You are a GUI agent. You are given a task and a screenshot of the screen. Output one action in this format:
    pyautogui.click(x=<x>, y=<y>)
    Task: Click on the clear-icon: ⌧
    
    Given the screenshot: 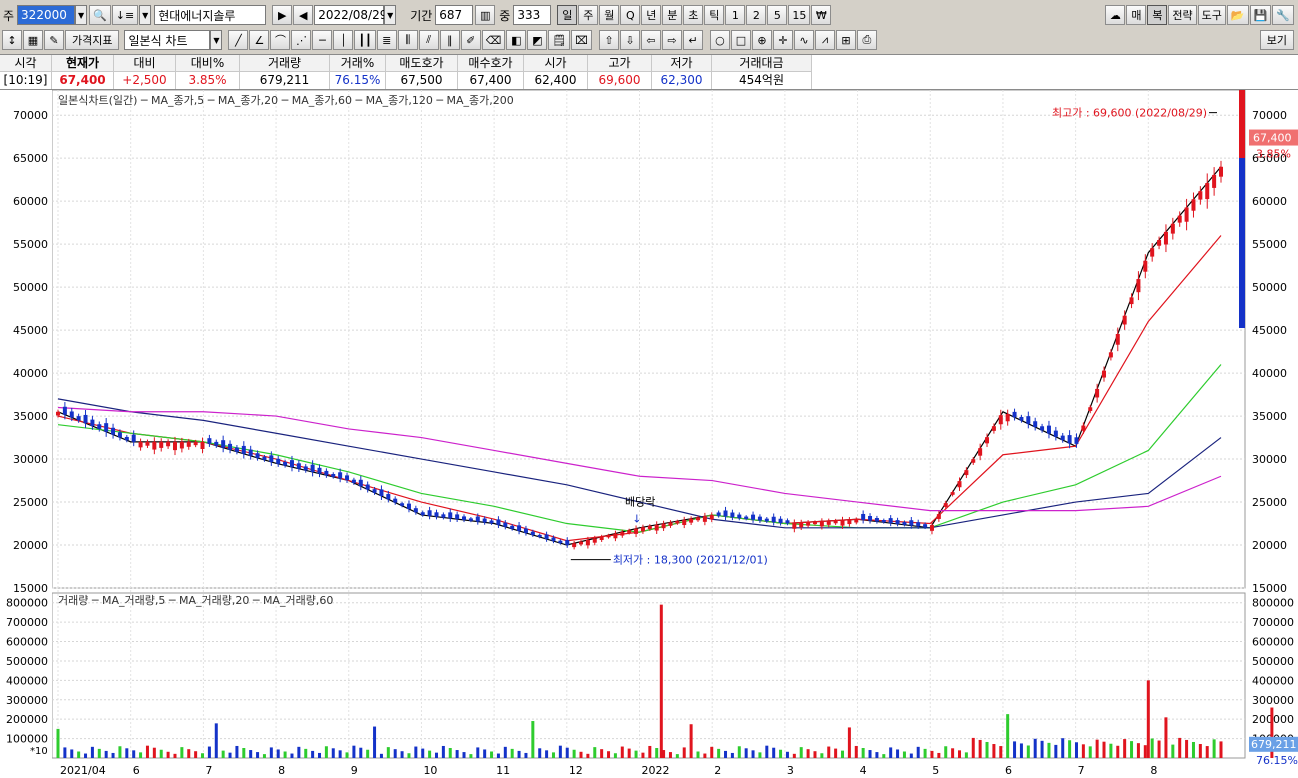 What is the action you would take?
    pyautogui.click(x=581, y=40)
    